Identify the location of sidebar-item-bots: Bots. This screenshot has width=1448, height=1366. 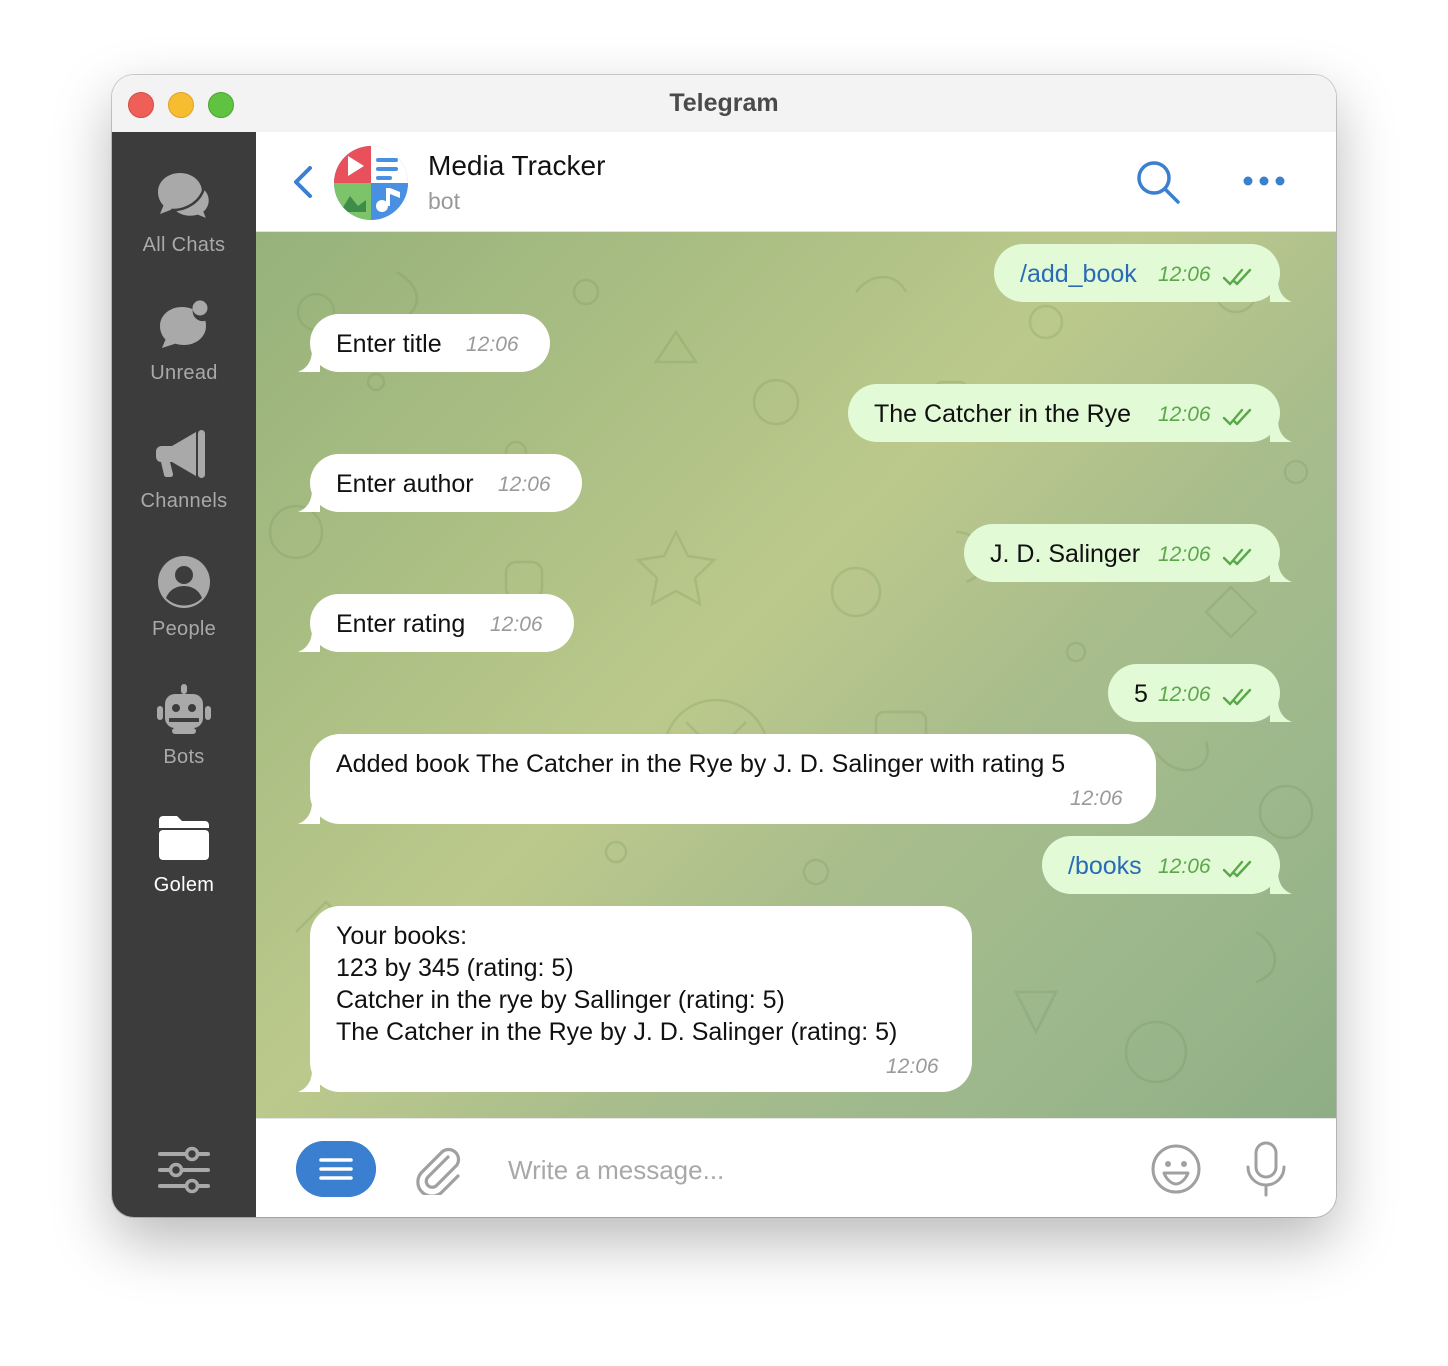
(184, 733).